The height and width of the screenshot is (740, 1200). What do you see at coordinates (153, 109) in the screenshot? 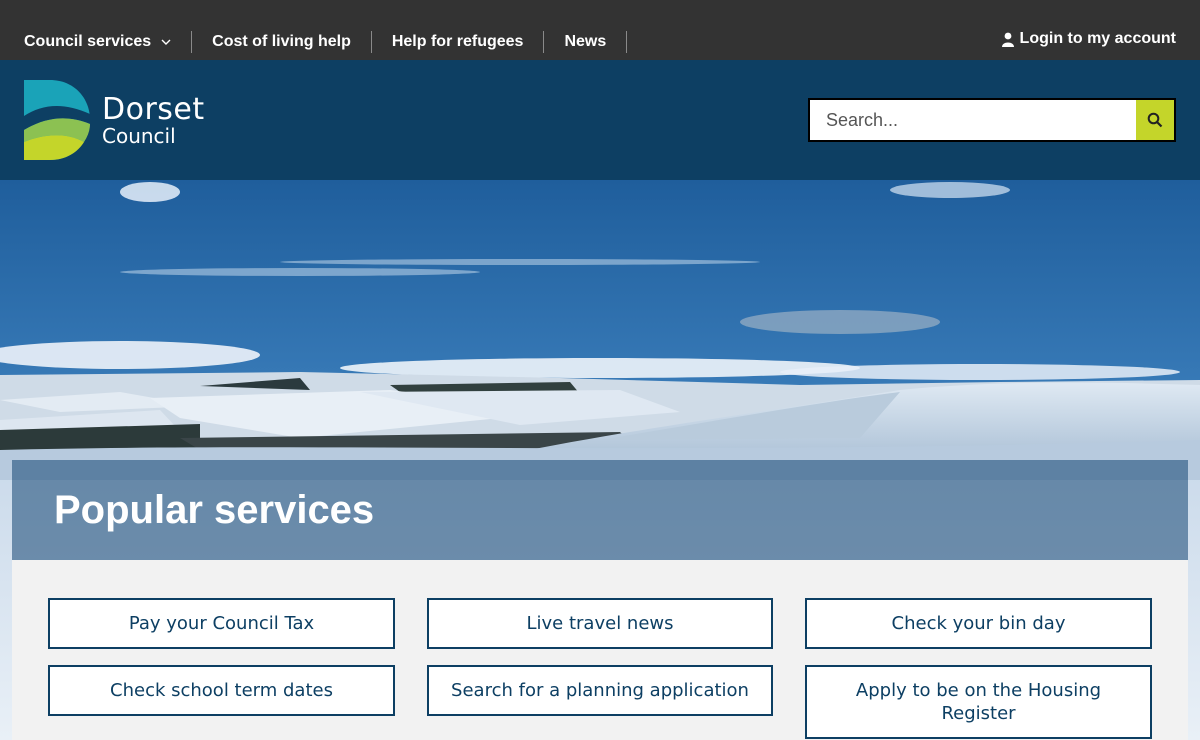
I see `logo-line-dorset: Dorset` at bounding box center [153, 109].